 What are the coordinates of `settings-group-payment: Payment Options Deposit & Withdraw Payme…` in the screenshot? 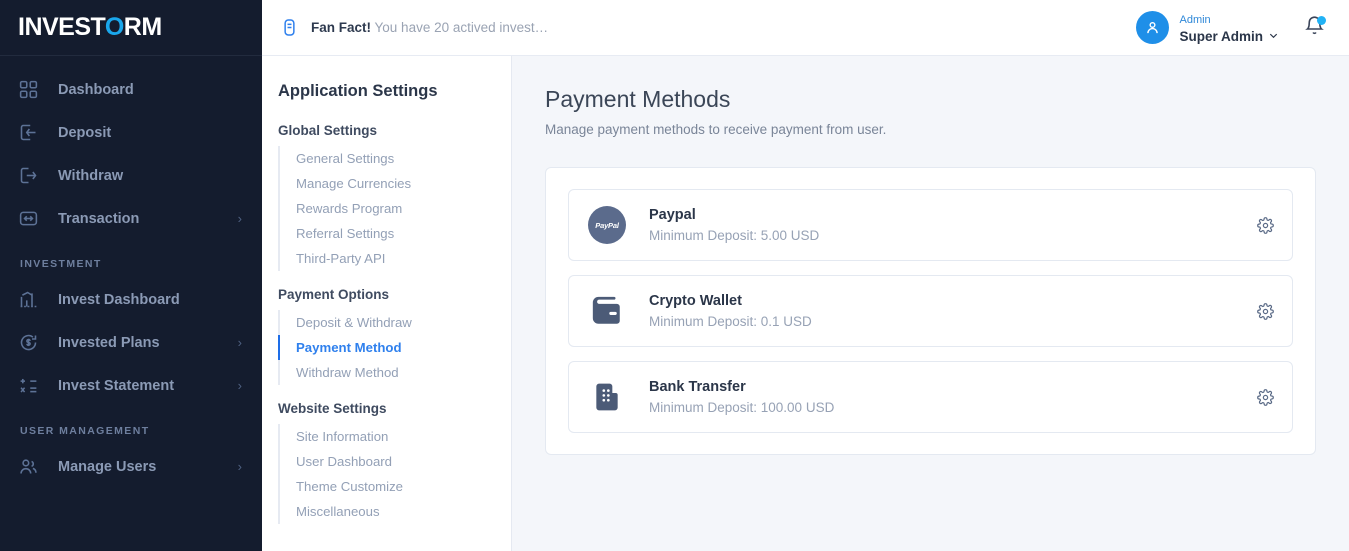 It's located at (386, 336).